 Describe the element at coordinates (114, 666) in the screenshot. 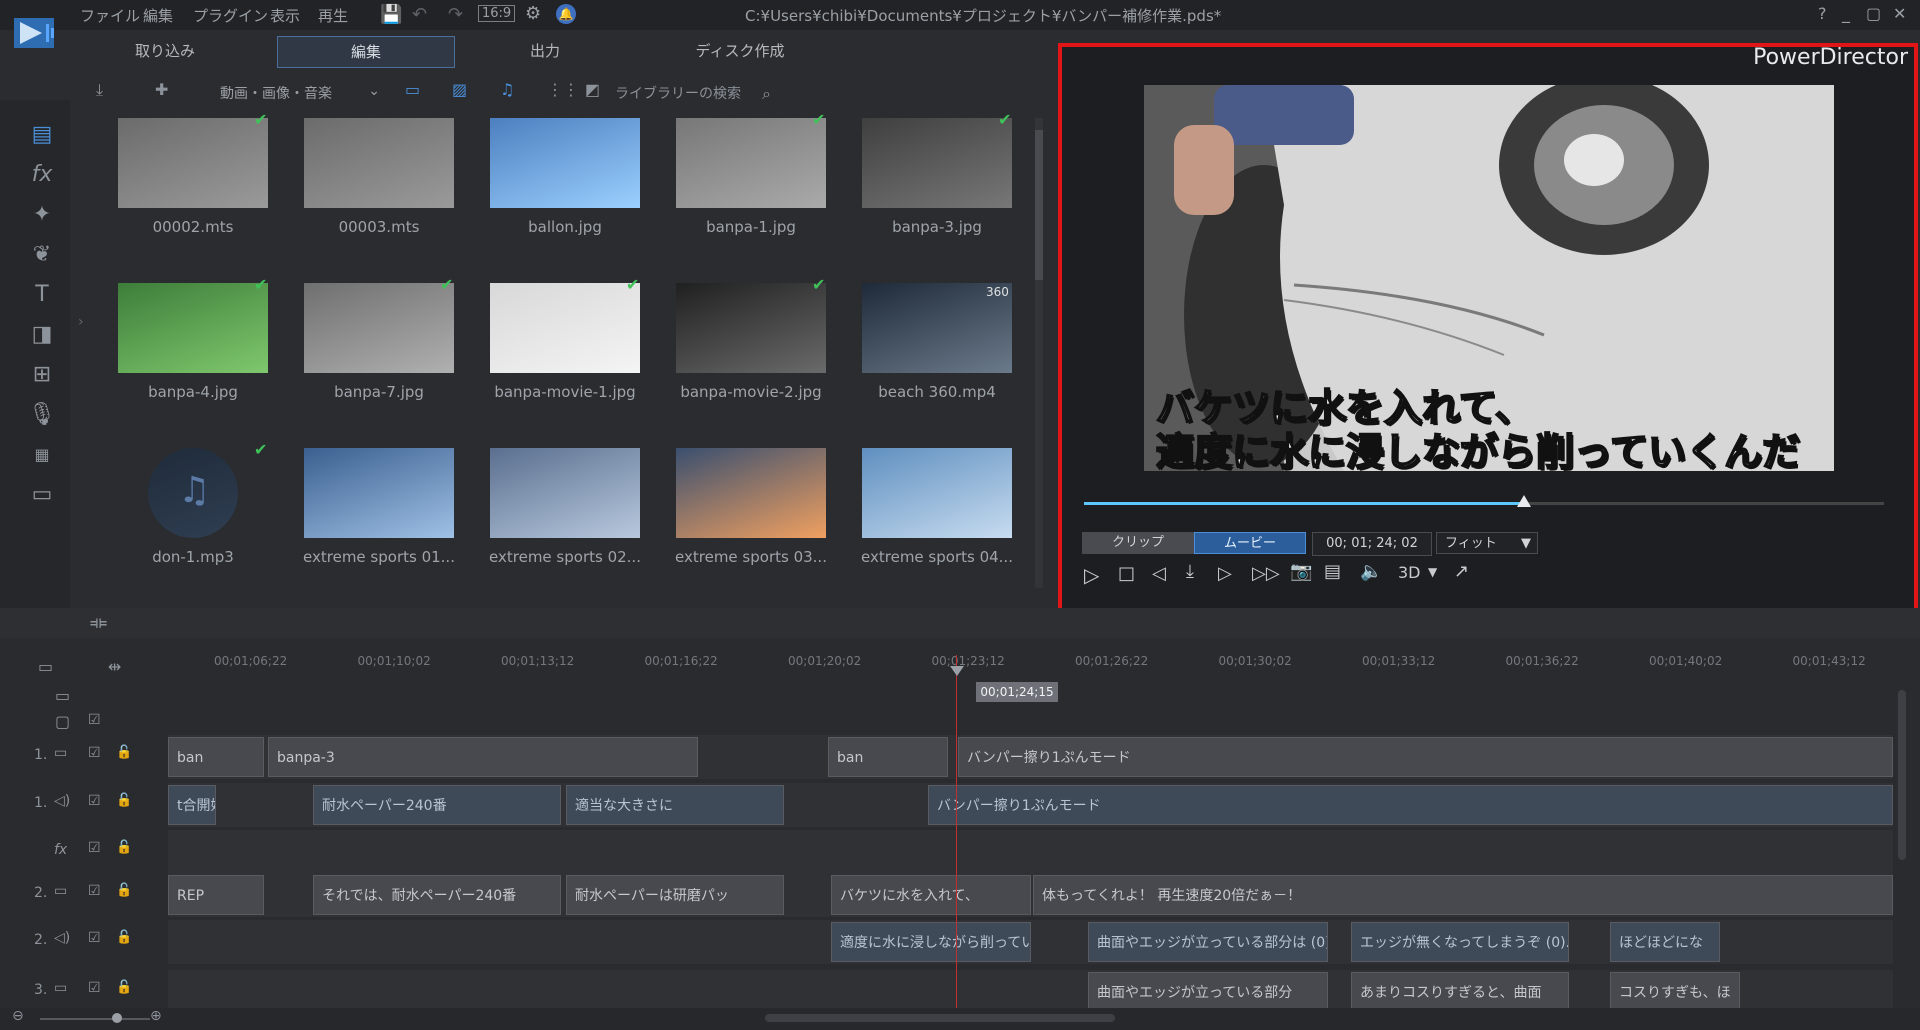

I see `fit-timeline-icon: ⇹` at that location.